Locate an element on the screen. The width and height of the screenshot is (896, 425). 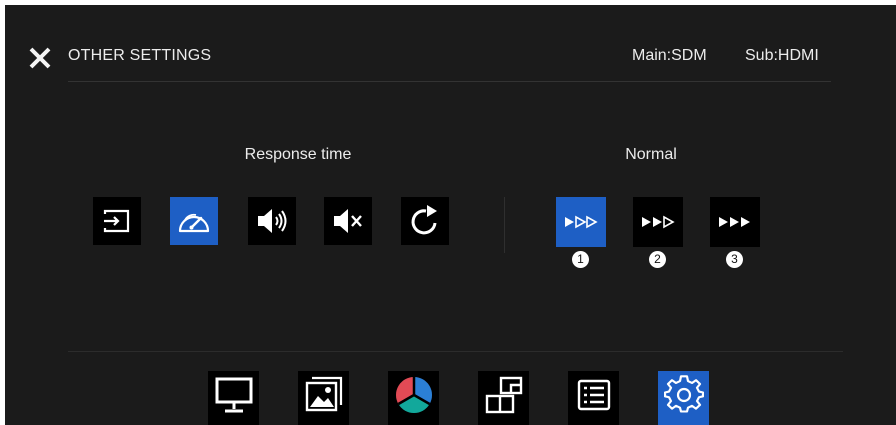
close-button is located at coordinates (40, 58).